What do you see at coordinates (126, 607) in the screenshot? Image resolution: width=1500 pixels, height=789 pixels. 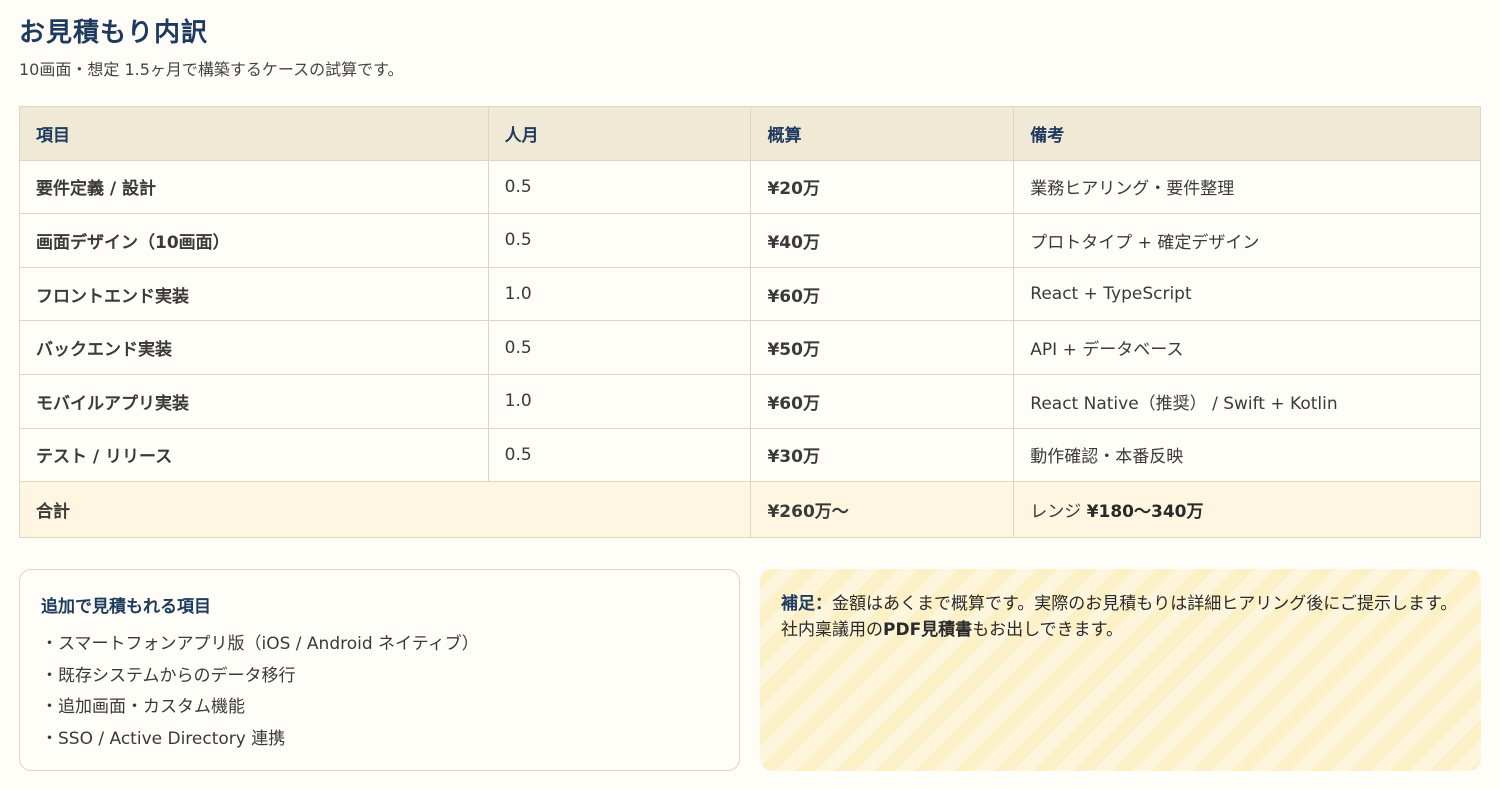 I see `additional-items-heading: 追加で見積もれる項目` at bounding box center [126, 607].